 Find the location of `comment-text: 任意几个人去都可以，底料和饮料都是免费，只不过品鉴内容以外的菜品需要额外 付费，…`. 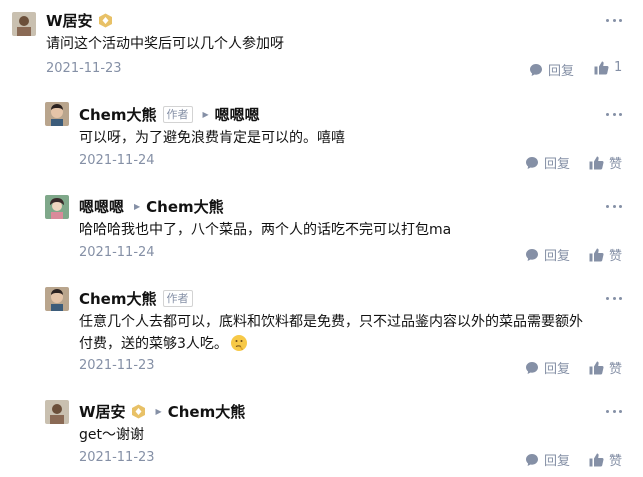

comment-text: 任意几个人去都可以，底料和饮料都是免费，只不过品鉴内容以外的菜品需要额外 付费，… is located at coordinates (359, 335).